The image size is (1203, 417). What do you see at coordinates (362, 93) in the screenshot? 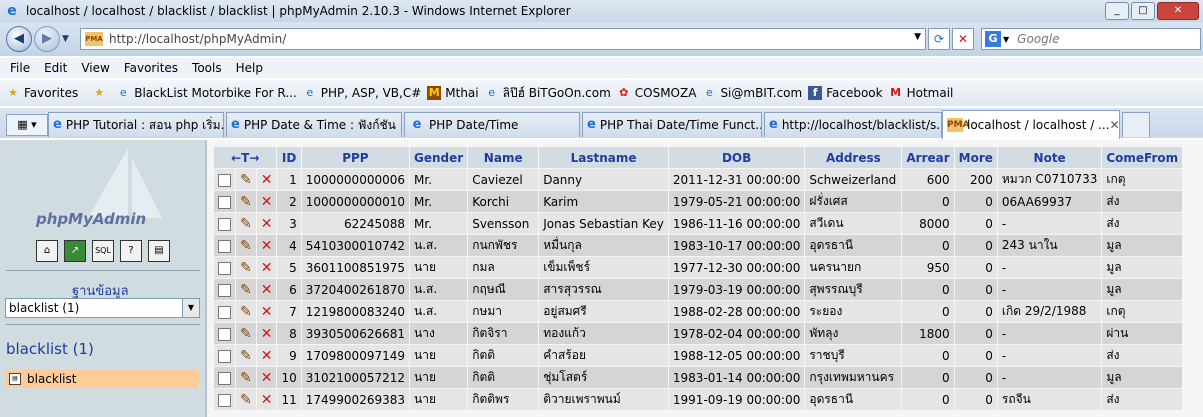
I see `fav-link-php: e PHP, ASP, VB,C#` at bounding box center [362, 93].